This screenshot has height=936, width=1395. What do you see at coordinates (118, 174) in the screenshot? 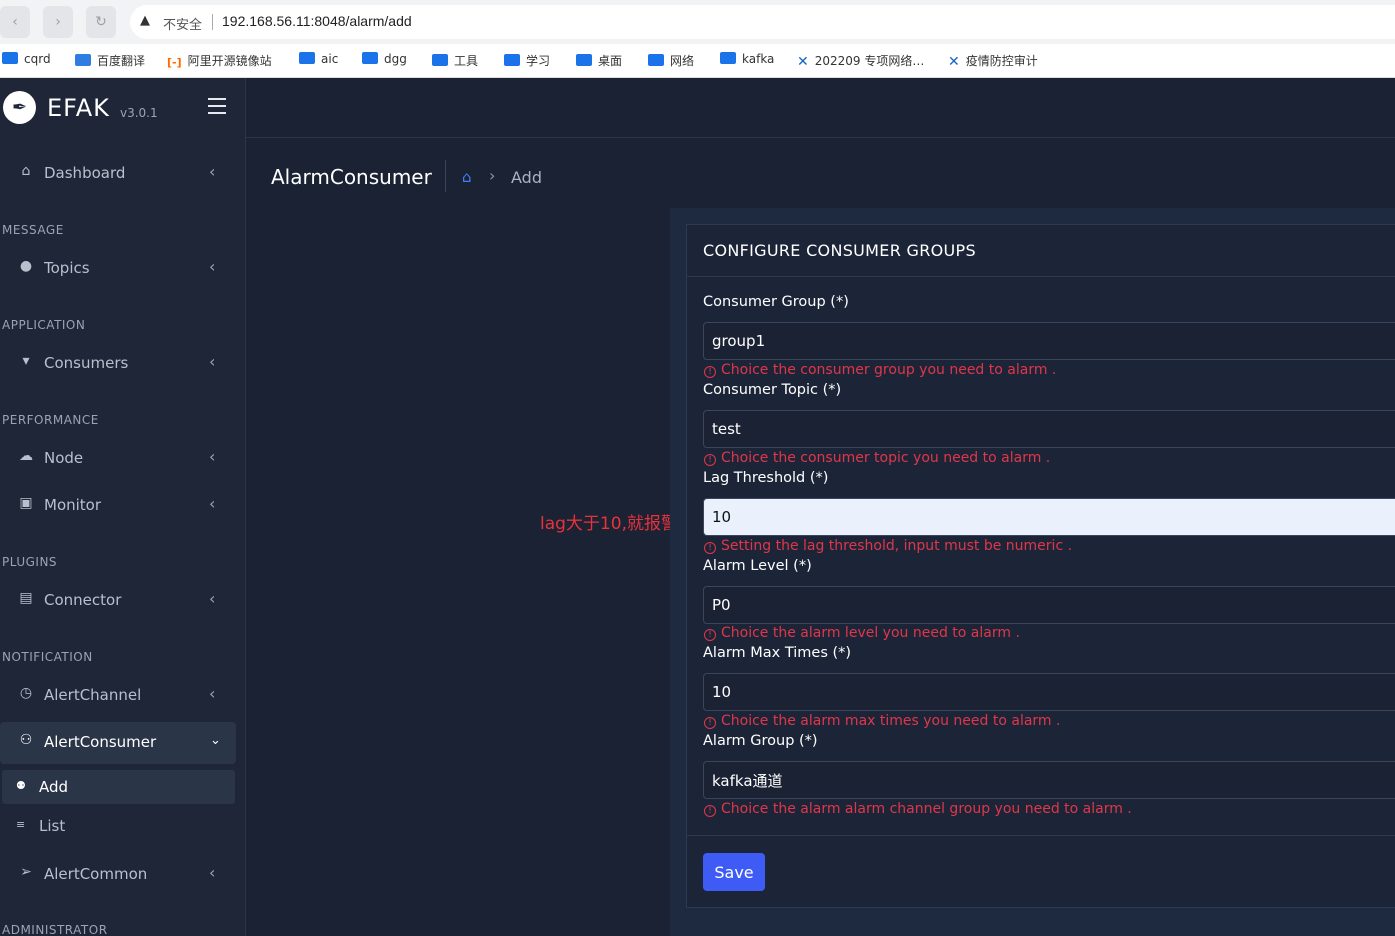
I see `sidebar-item-dashboard: ⌂ Dashboard ‹` at bounding box center [118, 174].